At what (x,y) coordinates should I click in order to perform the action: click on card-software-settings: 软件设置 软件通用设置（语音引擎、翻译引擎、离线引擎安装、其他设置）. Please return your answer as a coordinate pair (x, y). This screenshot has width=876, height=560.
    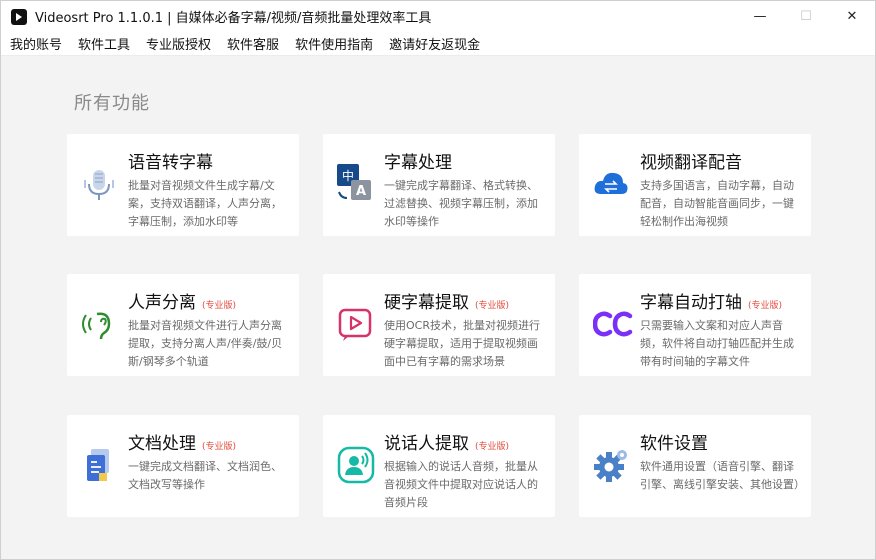
    Looking at the image, I should click on (695, 466).